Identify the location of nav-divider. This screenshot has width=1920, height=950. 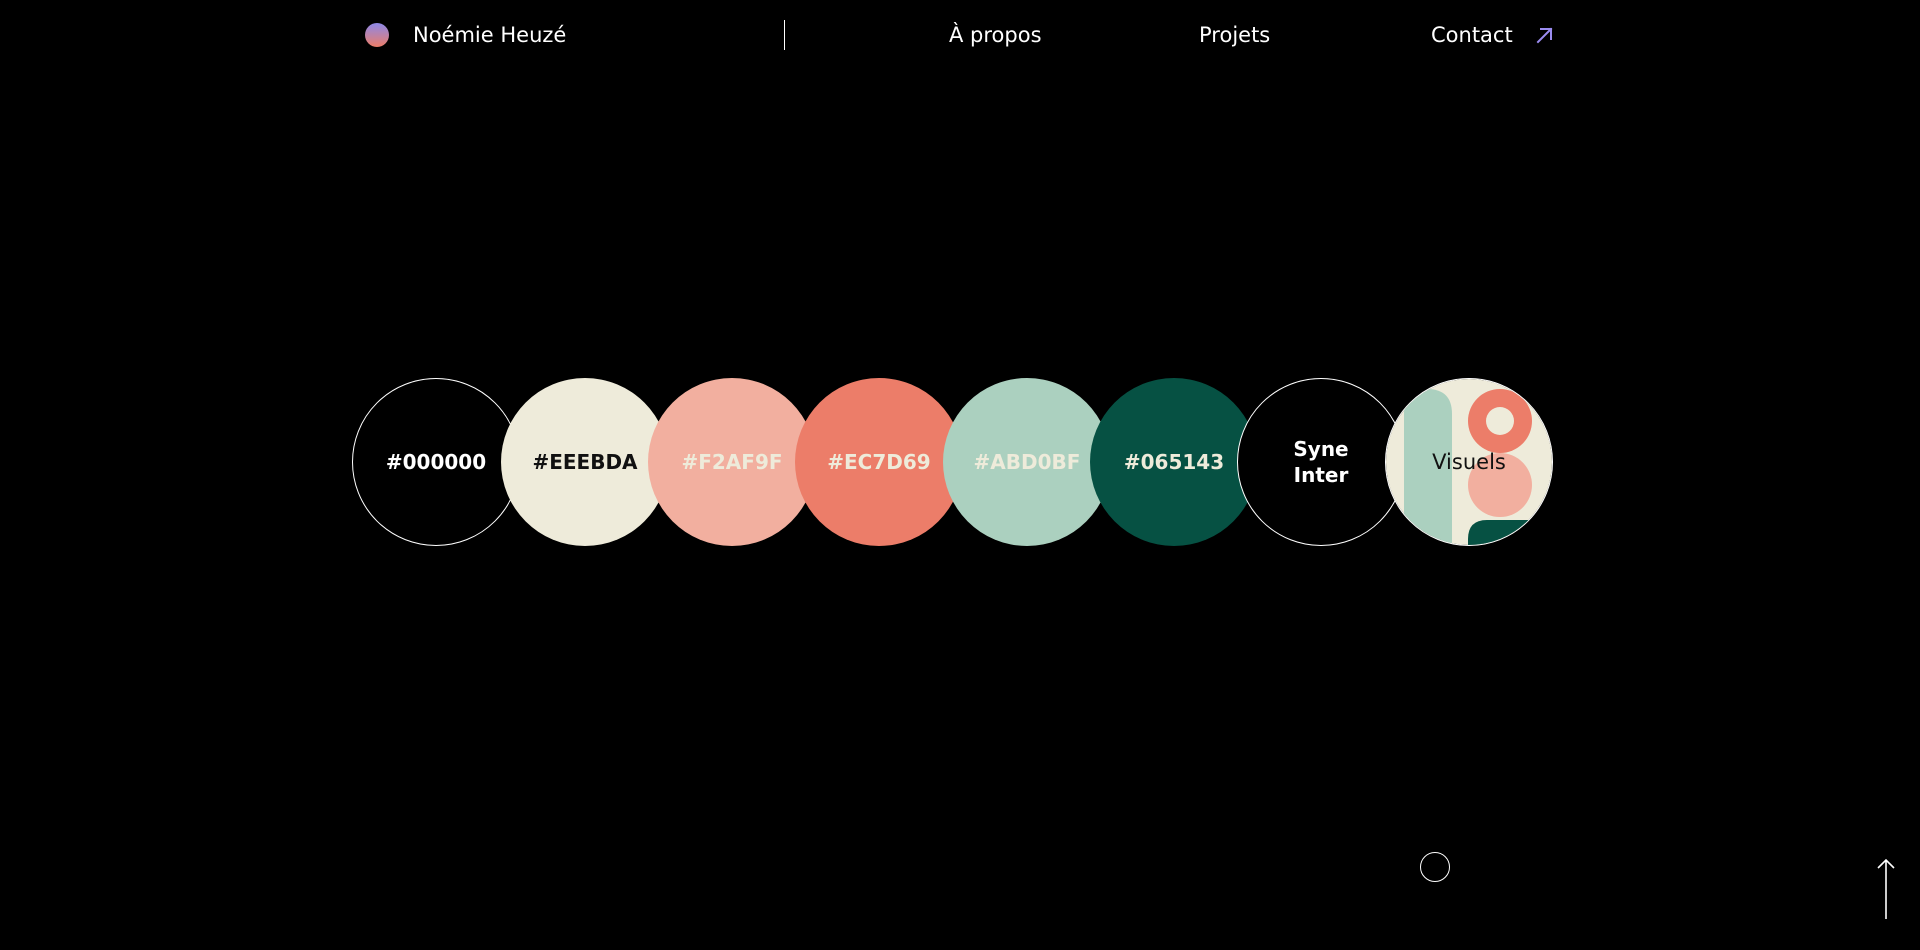
(784, 35).